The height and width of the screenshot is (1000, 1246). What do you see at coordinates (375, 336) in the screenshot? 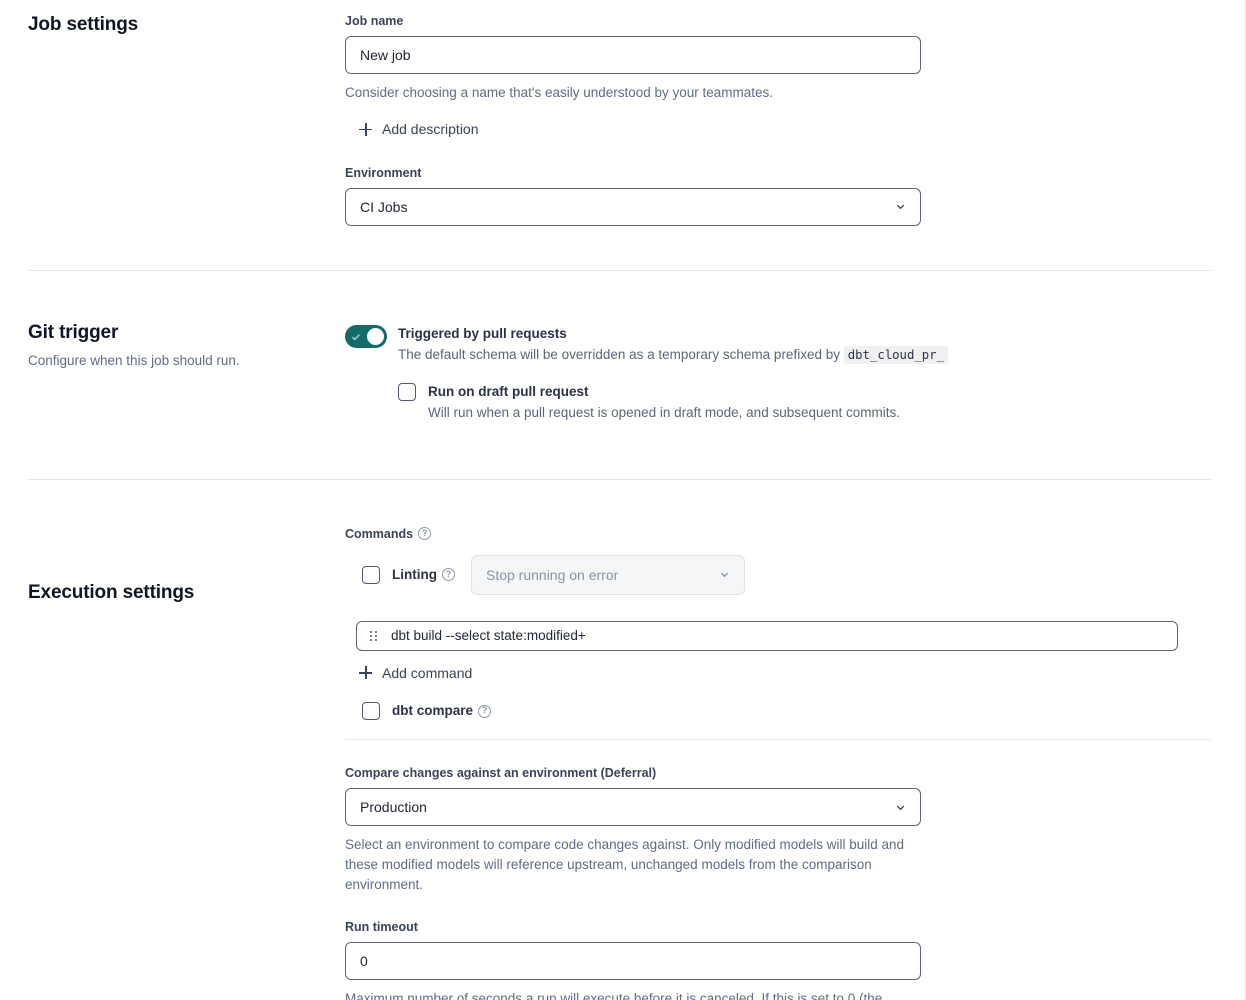
I see `toggle-knob` at bounding box center [375, 336].